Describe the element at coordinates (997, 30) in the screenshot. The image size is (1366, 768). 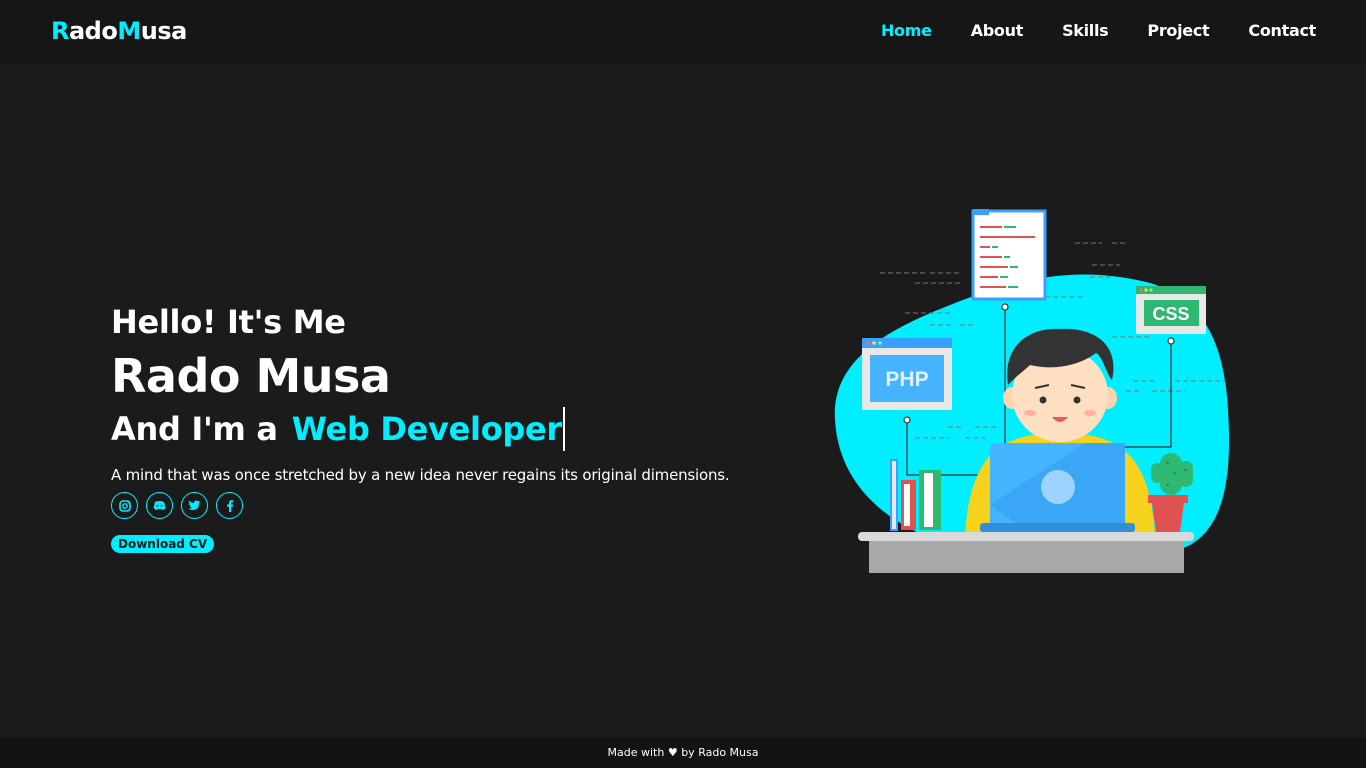
I see `nav-about-link: About` at that location.